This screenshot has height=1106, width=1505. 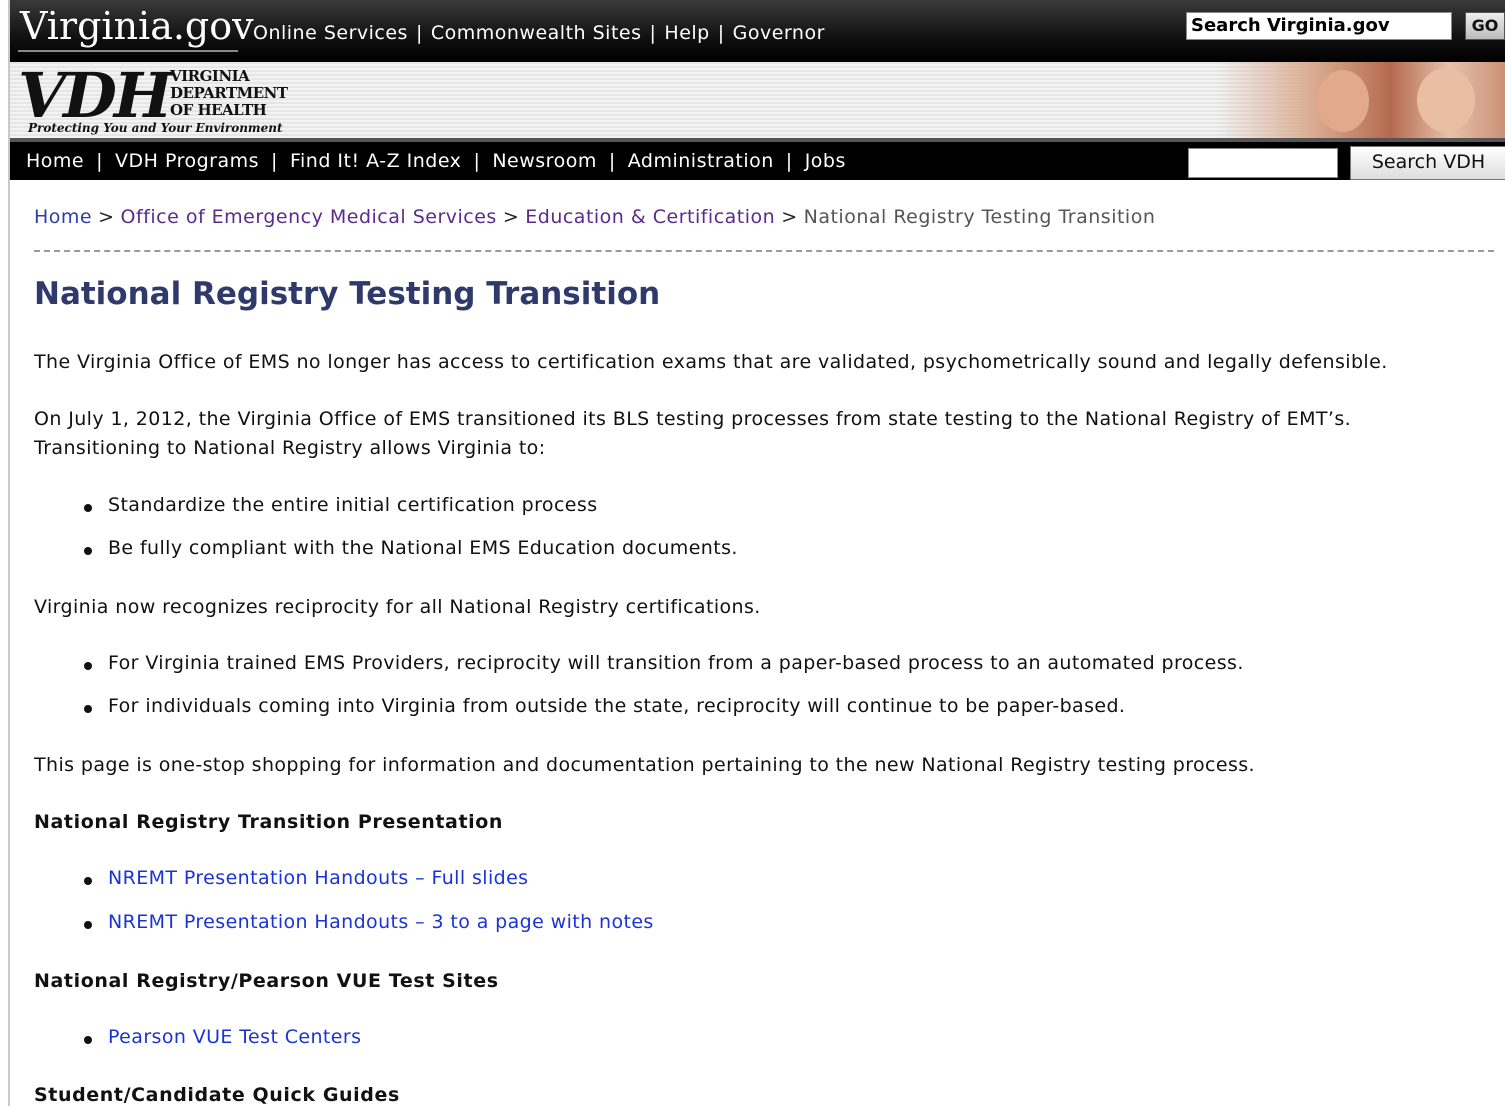 I want to click on virginia-search-input: Search Virginia.gov, so click(x=1319, y=26).